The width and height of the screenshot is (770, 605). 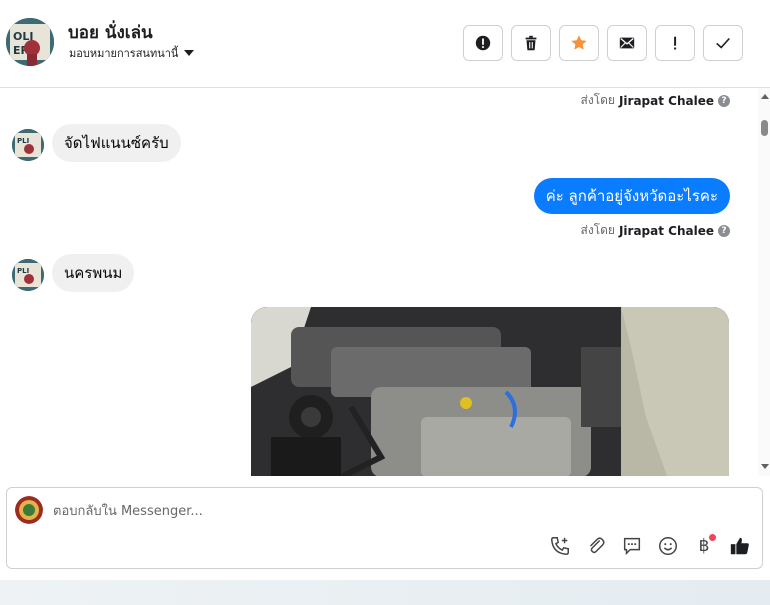 I want to click on like-icon, so click(x=739, y=546).